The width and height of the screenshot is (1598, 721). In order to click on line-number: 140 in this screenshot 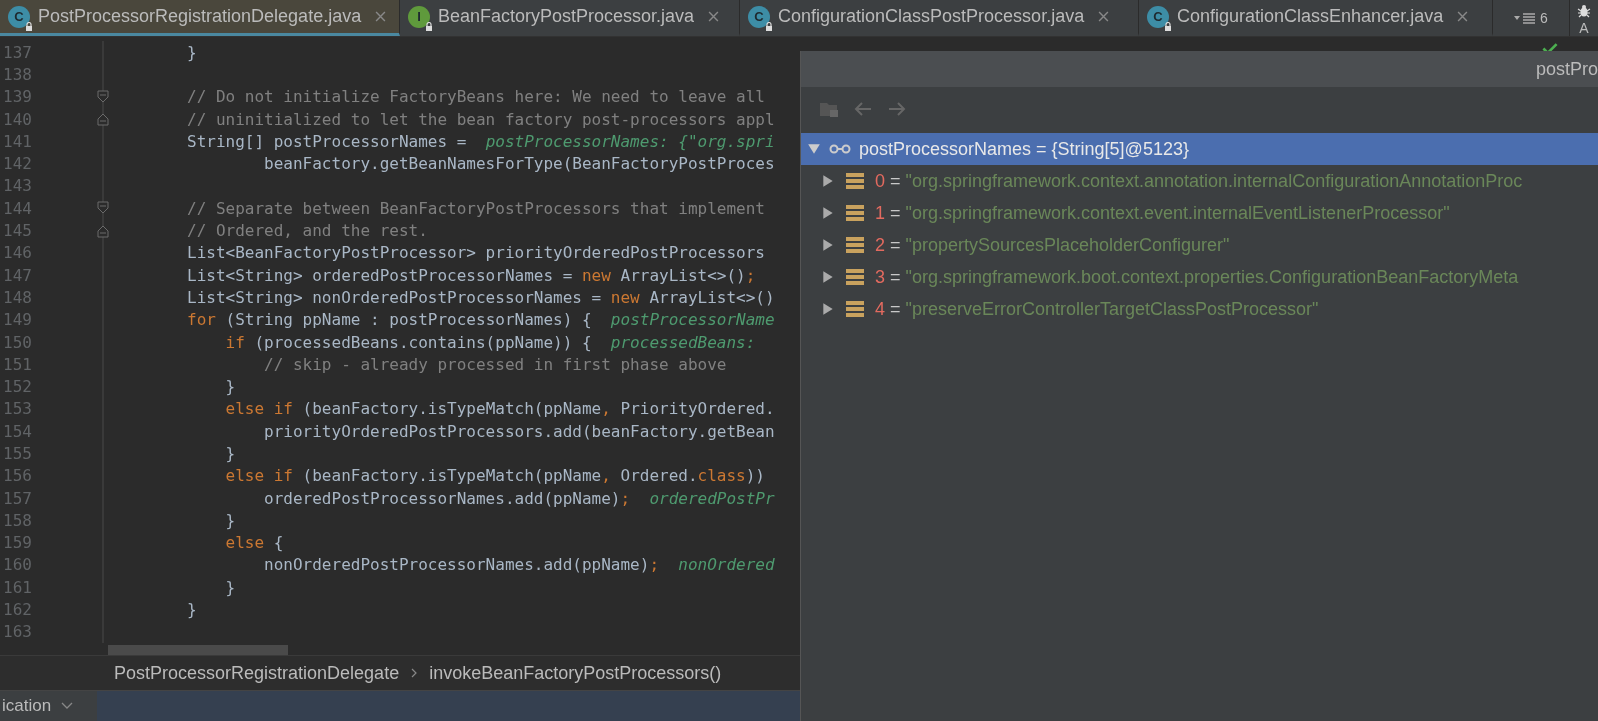, I will do `click(17, 119)`.